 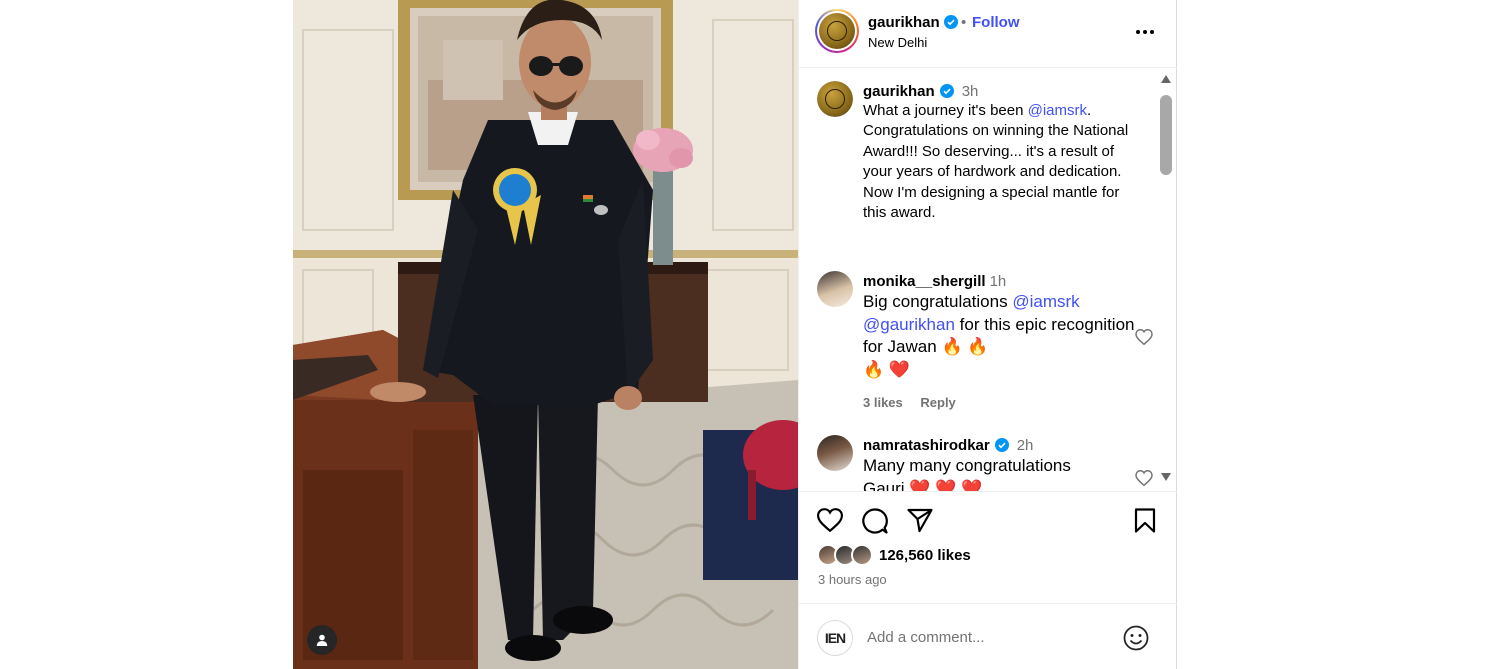 I want to click on likes-count: 126,560 likes, so click(x=925, y=555).